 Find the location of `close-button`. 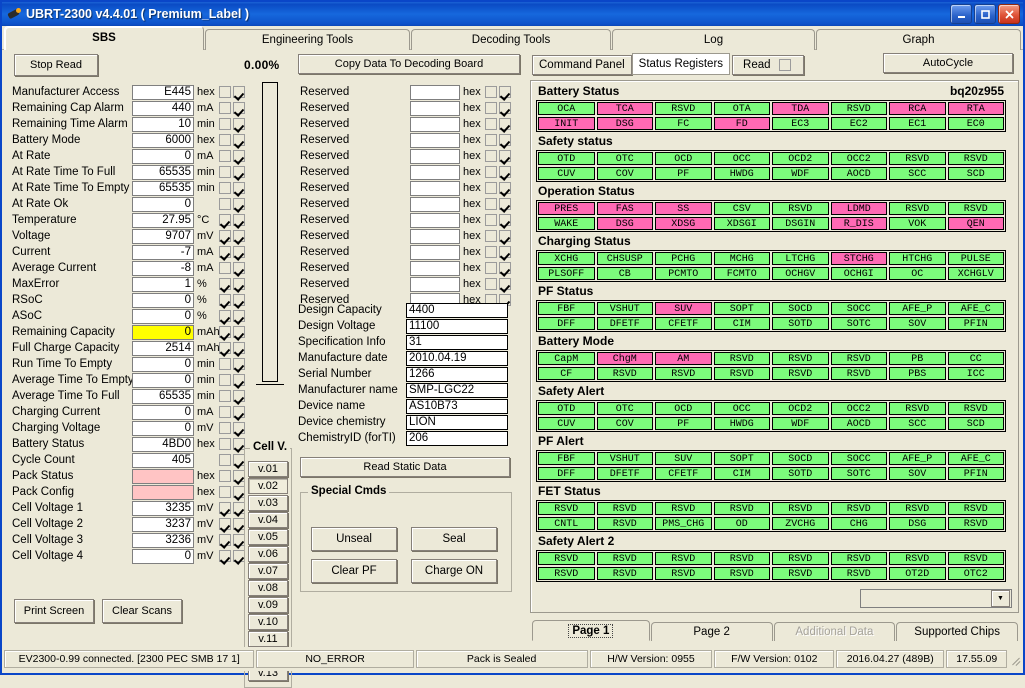

close-button is located at coordinates (1009, 14).